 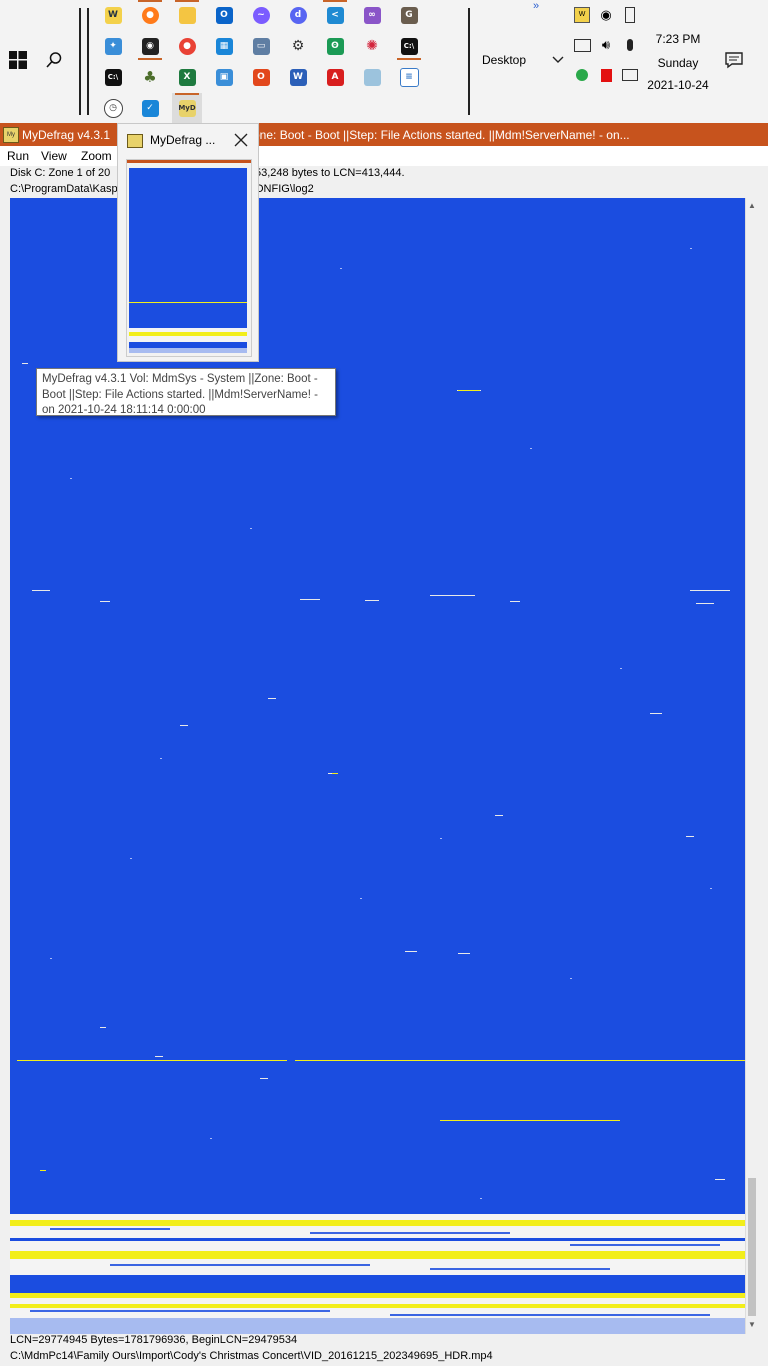 What do you see at coordinates (11, 135) in the screenshot?
I see `mydefrag-app-icon: My` at bounding box center [11, 135].